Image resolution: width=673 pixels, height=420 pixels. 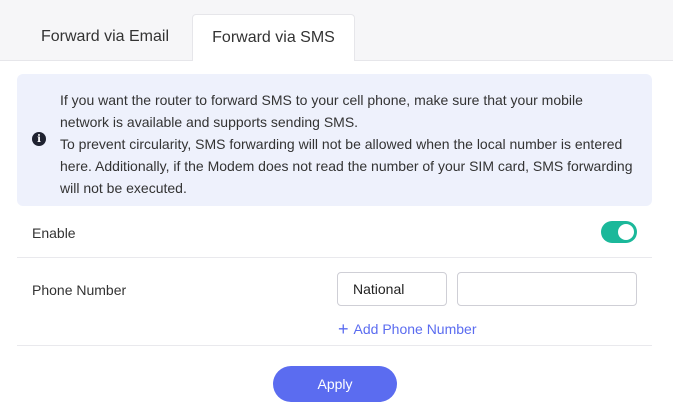 What do you see at coordinates (105, 37) in the screenshot?
I see `tab-forward-via-email: Forward via Email` at bounding box center [105, 37].